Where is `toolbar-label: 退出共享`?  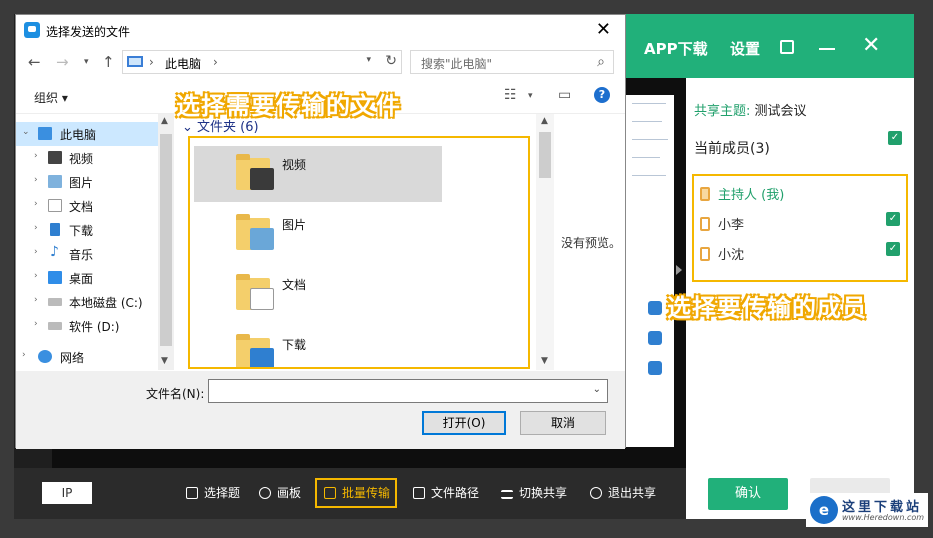
toolbar-label: 退出共享 is located at coordinates (632, 493).